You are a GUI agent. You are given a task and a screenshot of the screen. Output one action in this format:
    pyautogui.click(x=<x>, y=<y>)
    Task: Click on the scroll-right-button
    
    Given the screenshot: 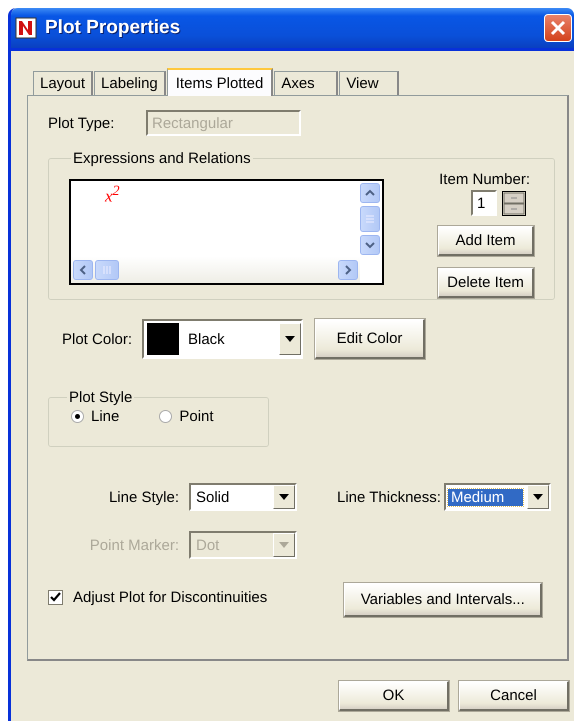 What is the action you would take?
    pyautogui.click(x=348, y=270)
    